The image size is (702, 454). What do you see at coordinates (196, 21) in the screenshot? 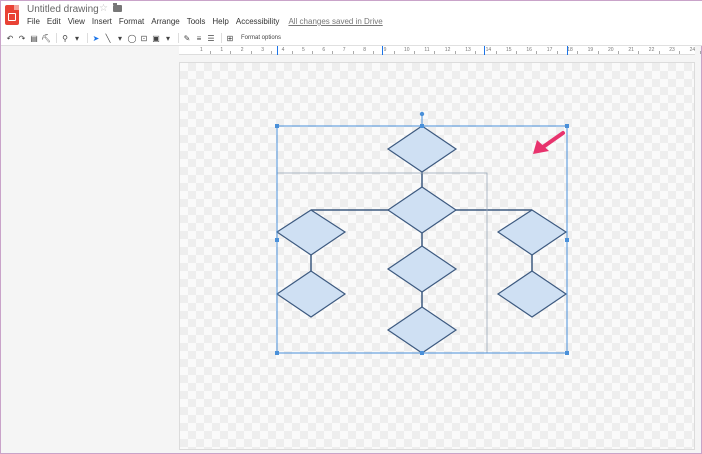
I see `menu-tools: Tools` at bounding box center [196, 21].